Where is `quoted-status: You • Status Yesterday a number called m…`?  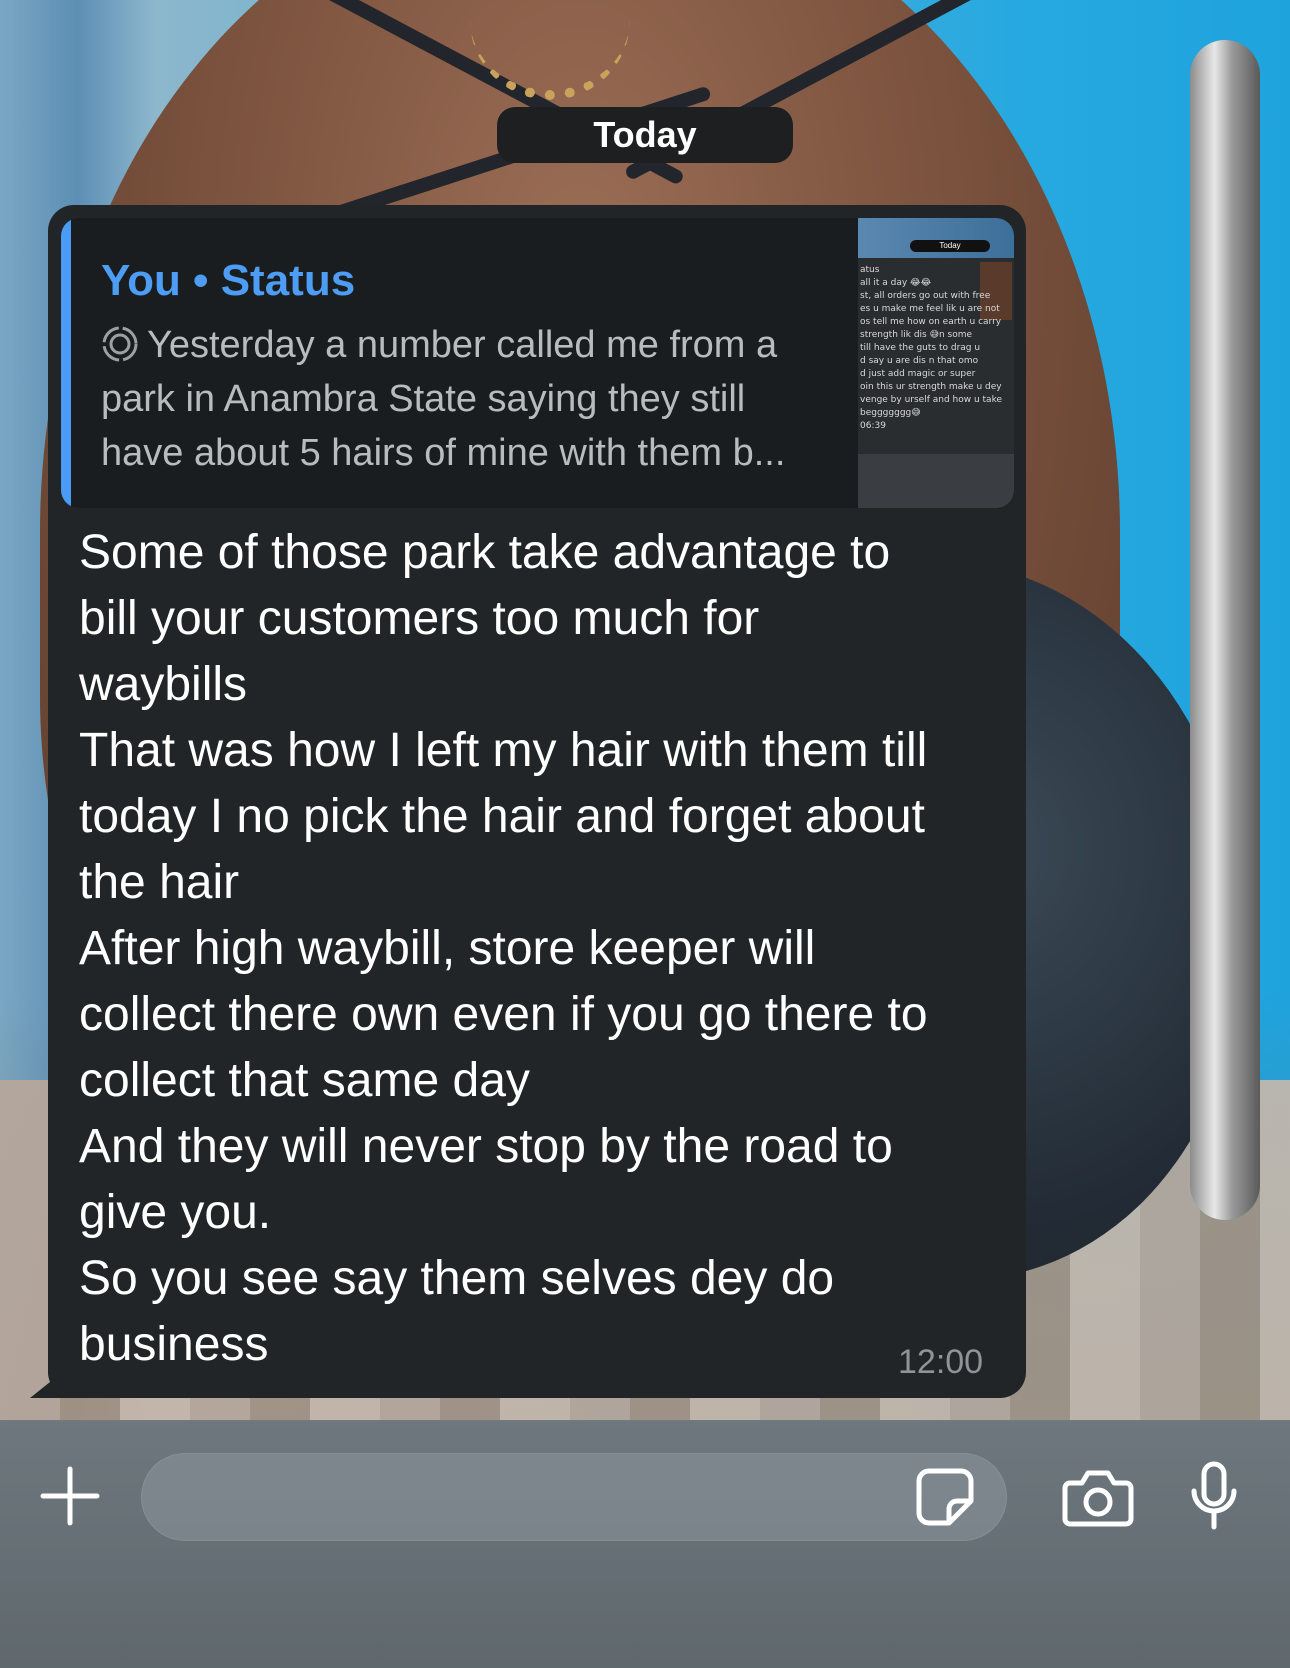 quoted-status: You • Status Yesterday a number called m… is located at coordinates (537, 363).